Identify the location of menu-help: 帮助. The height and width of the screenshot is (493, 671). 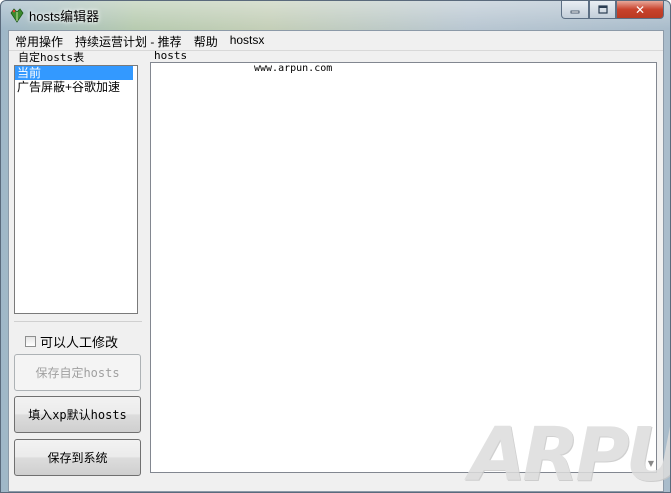
(206, 40).